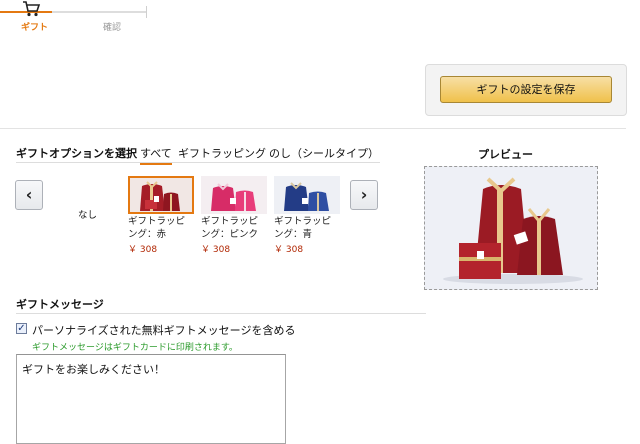 The image size is (640, 444). Describe the element at coordinates (60, 304) in the screenshot. I see `gift-message-title: ギフトメッセージ` at that location.